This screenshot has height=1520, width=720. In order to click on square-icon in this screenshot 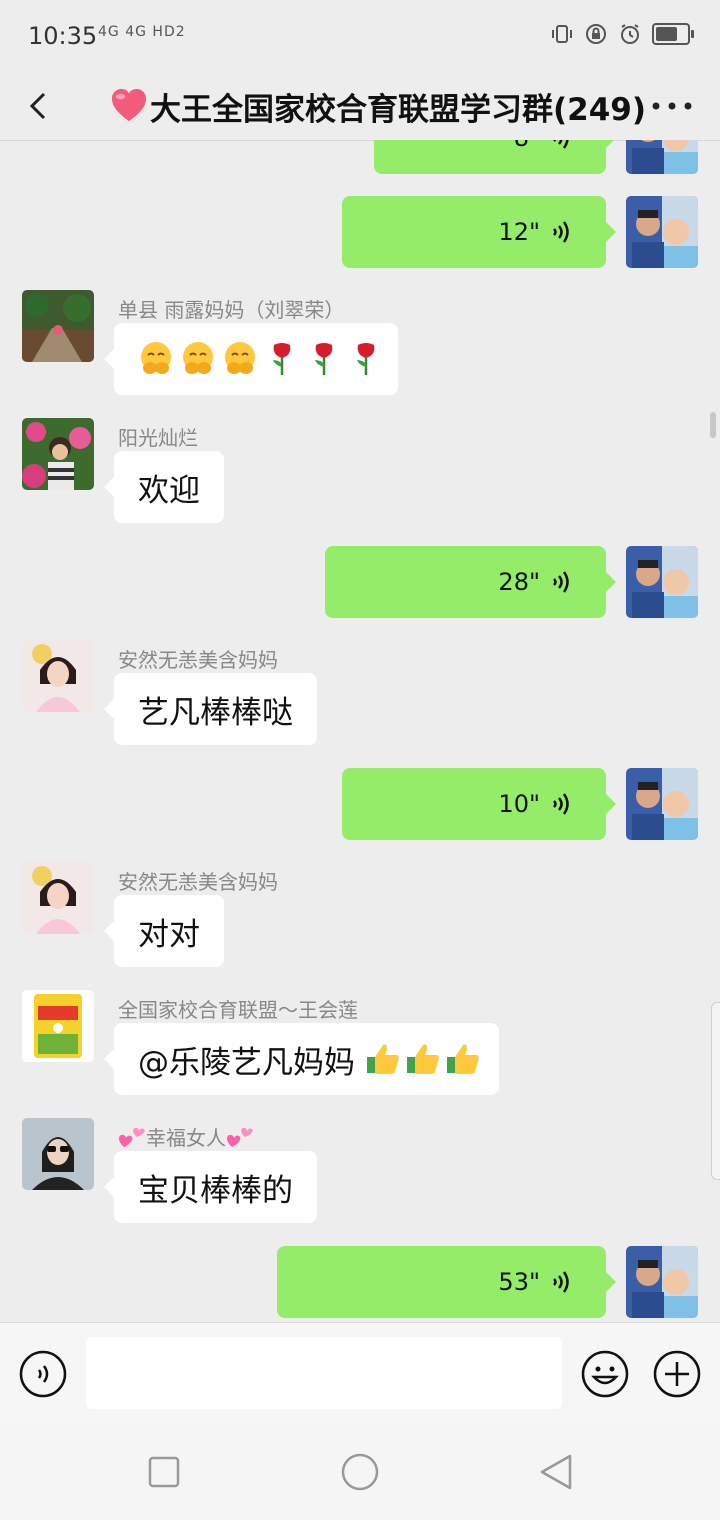, I will do `click(164, 1472)`.